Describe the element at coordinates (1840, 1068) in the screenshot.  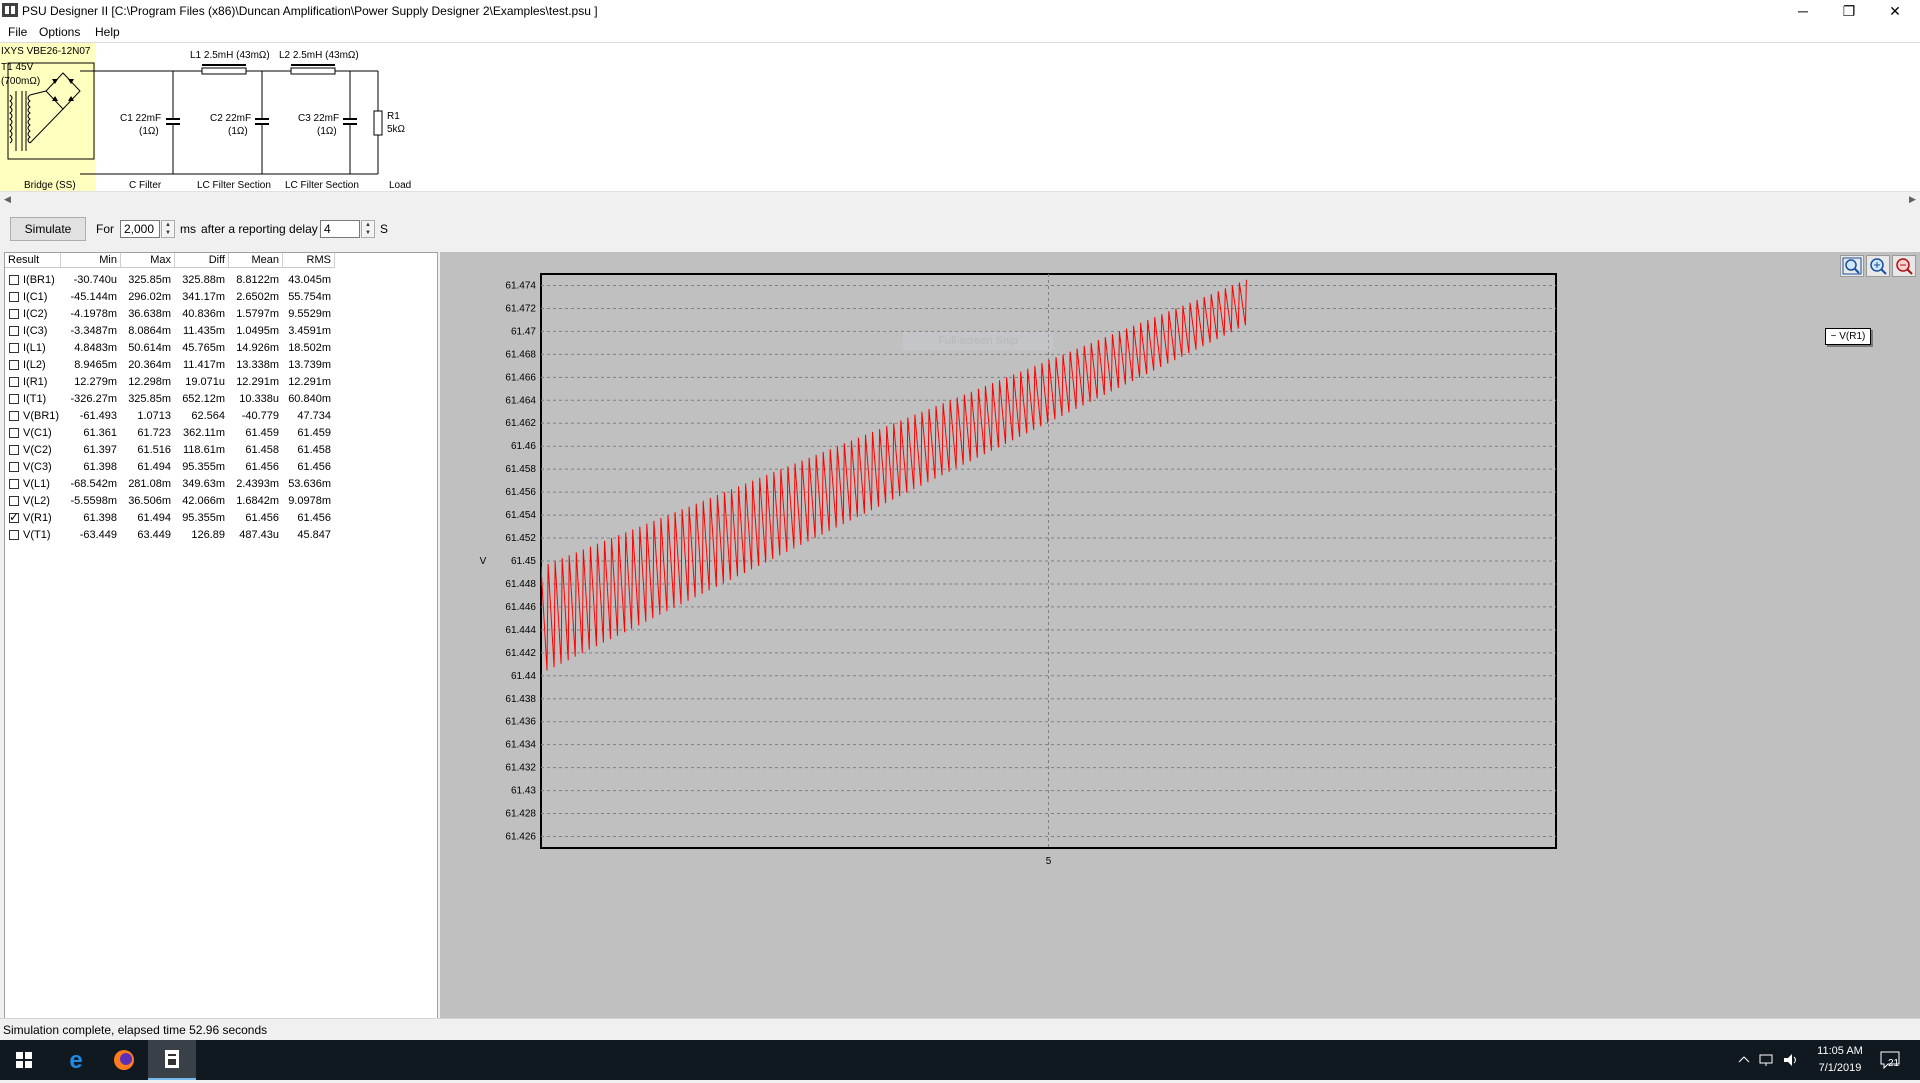
I see `clock-date: 7/1/2019` at that location.